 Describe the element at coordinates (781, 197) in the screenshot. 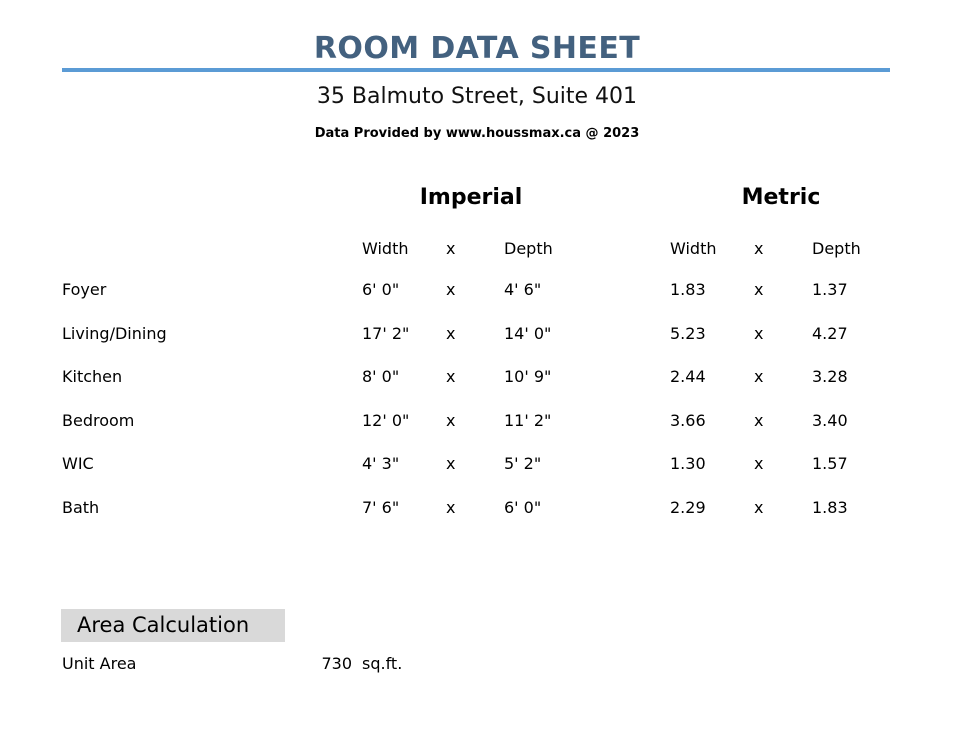

I see `unit-group-header-metric: Metric` at that location.